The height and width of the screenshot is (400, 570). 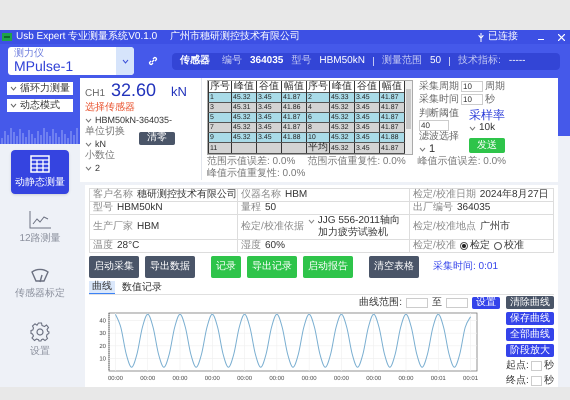 I want to click on dropdown: 2, so click(x=92, y=168).